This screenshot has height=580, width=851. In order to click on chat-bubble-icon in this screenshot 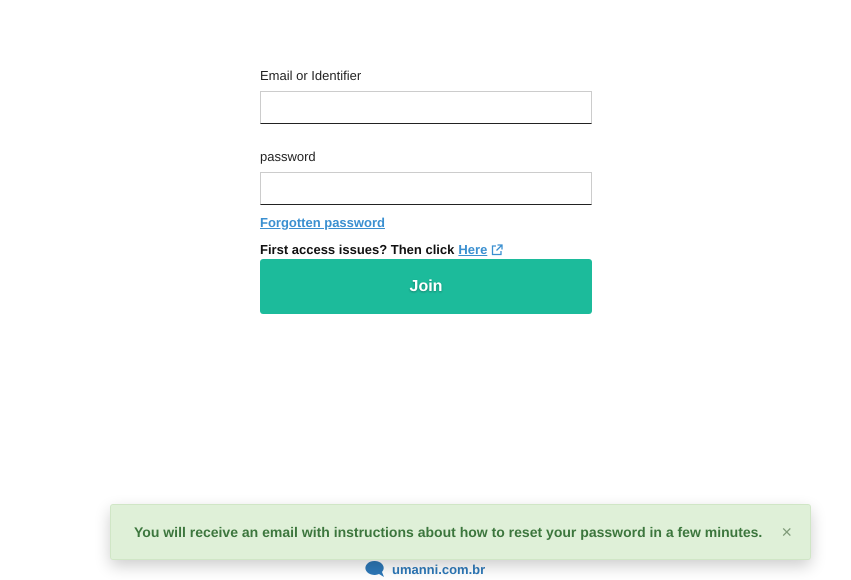, I will do `click(375, 569)`.